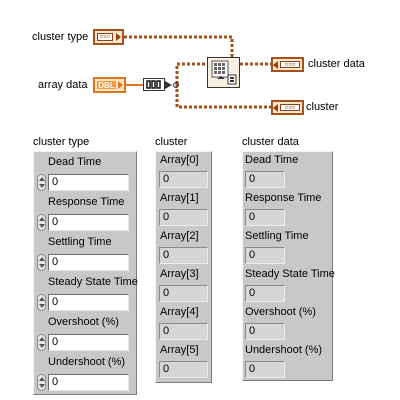  I want to click on array-to-cluster-node, so click(223, 72).